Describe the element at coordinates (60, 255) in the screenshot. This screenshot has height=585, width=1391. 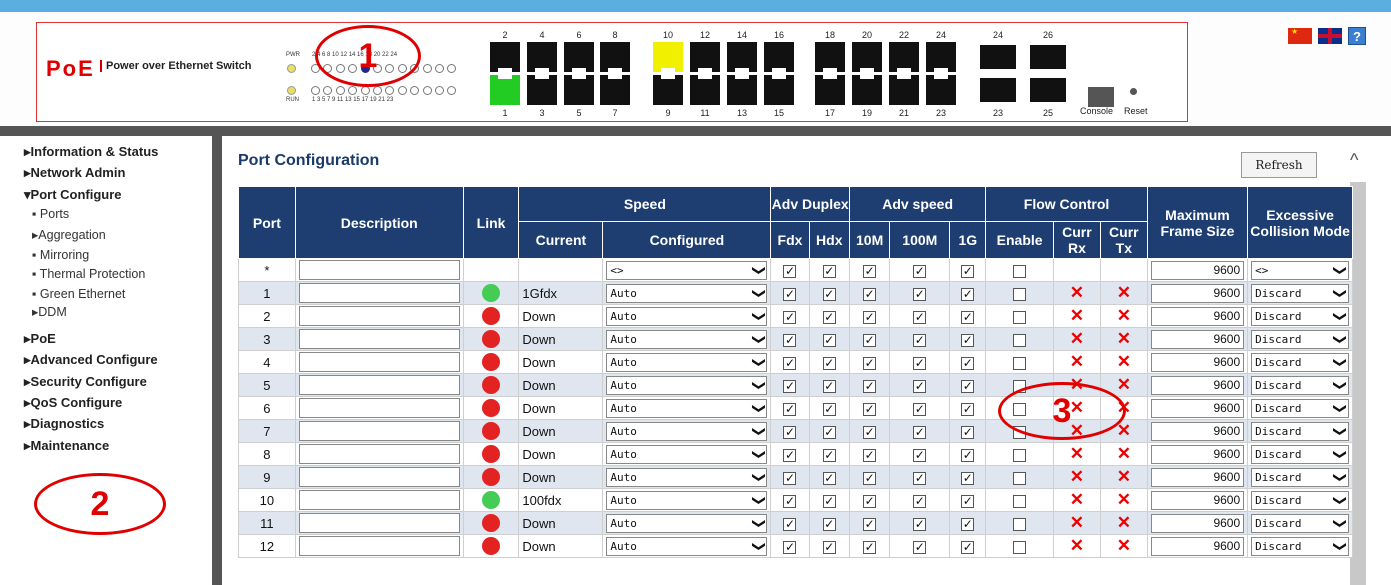
I see `nav-mirroring: ▪ Mirroring` at that location.